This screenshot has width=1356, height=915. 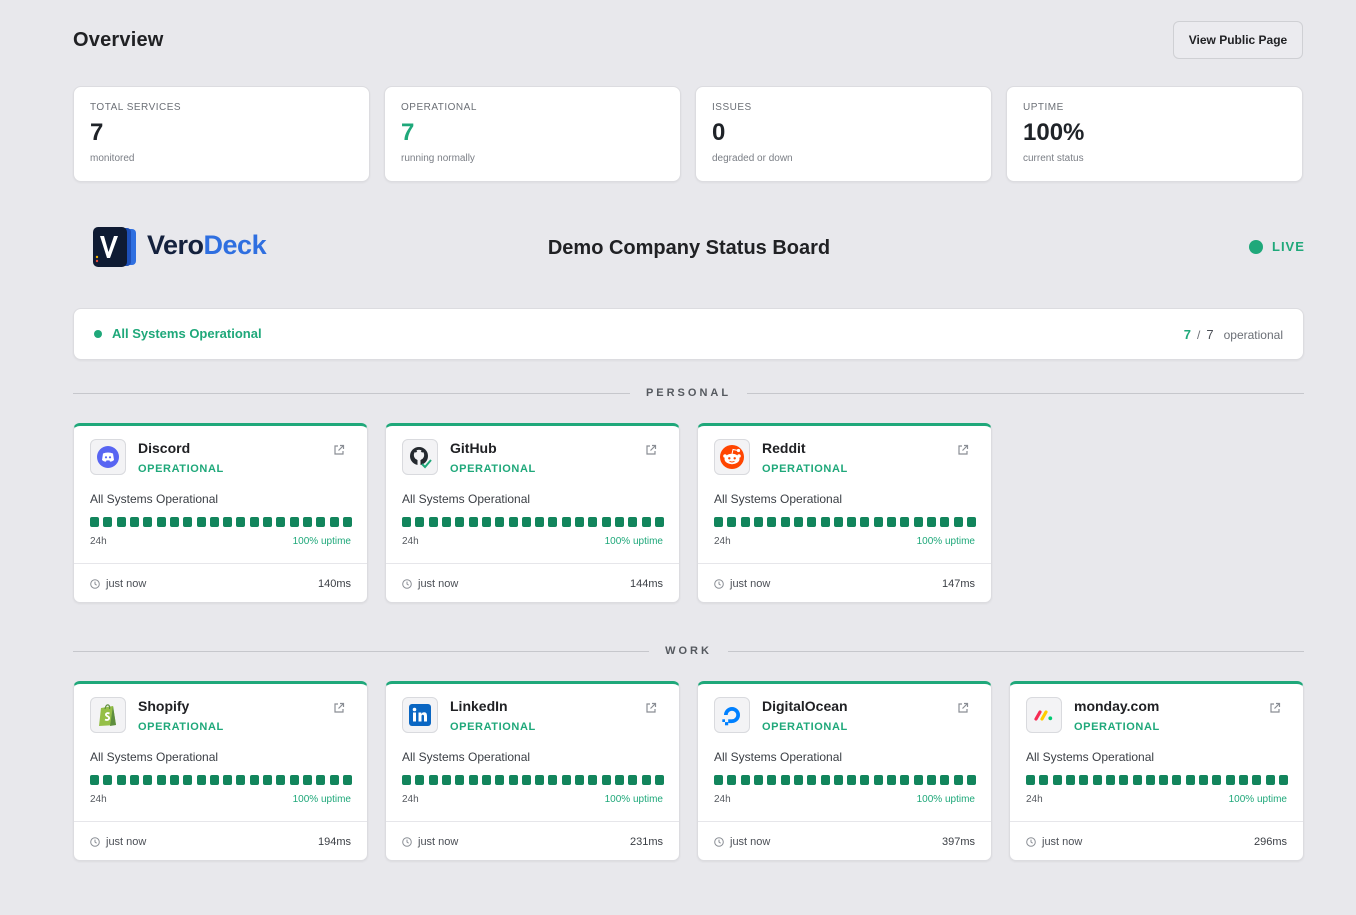 I want to click on service-name: LinkedIn, so click(x=479, y=706).